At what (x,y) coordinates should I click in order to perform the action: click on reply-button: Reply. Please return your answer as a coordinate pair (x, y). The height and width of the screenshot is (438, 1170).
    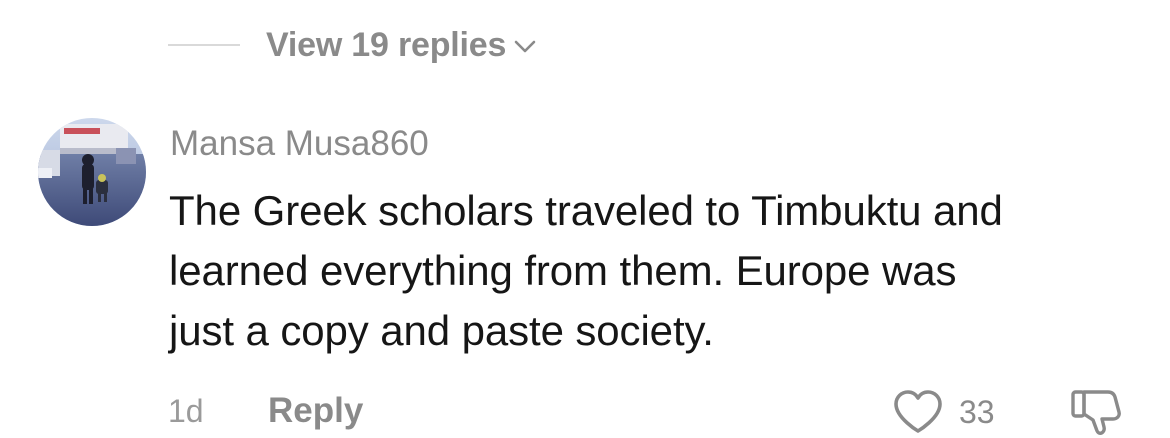
    Looking at the image, I should click on (315, 411).